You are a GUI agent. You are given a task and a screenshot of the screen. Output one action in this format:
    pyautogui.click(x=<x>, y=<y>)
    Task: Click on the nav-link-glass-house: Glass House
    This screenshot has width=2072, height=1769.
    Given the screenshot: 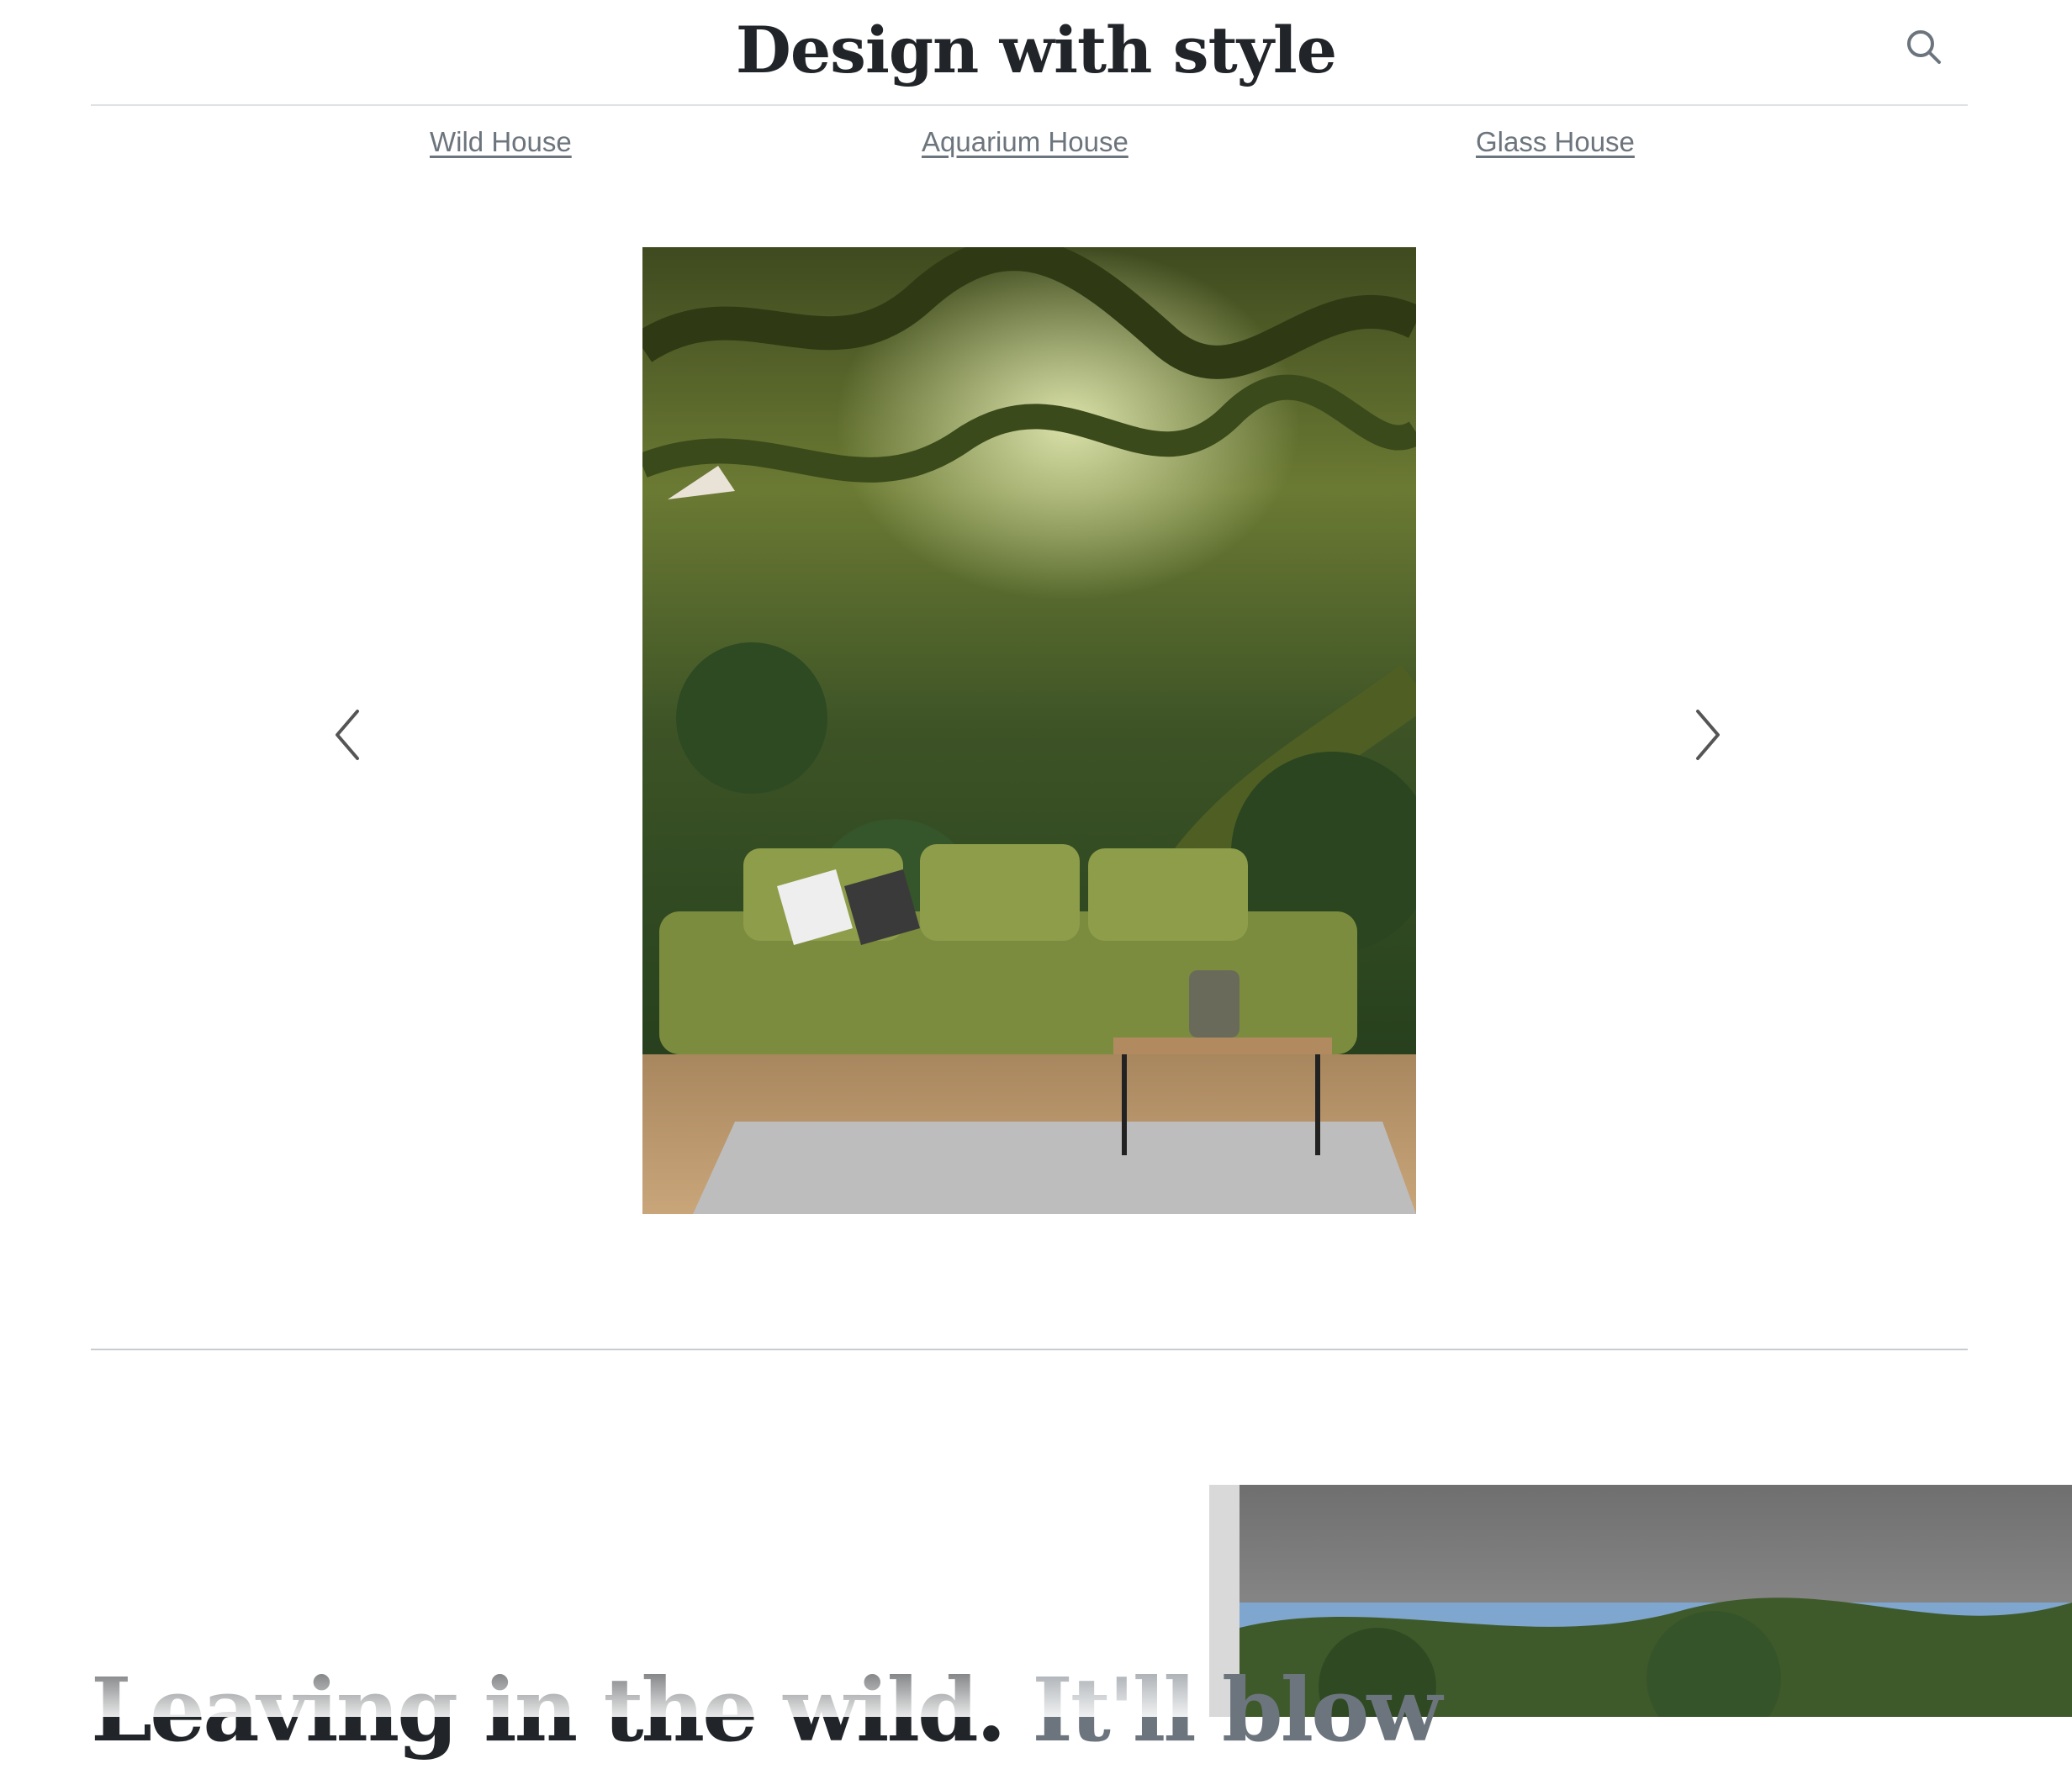 What is the action you would take?
    pyautogui.click(x=1556, y=142)
    